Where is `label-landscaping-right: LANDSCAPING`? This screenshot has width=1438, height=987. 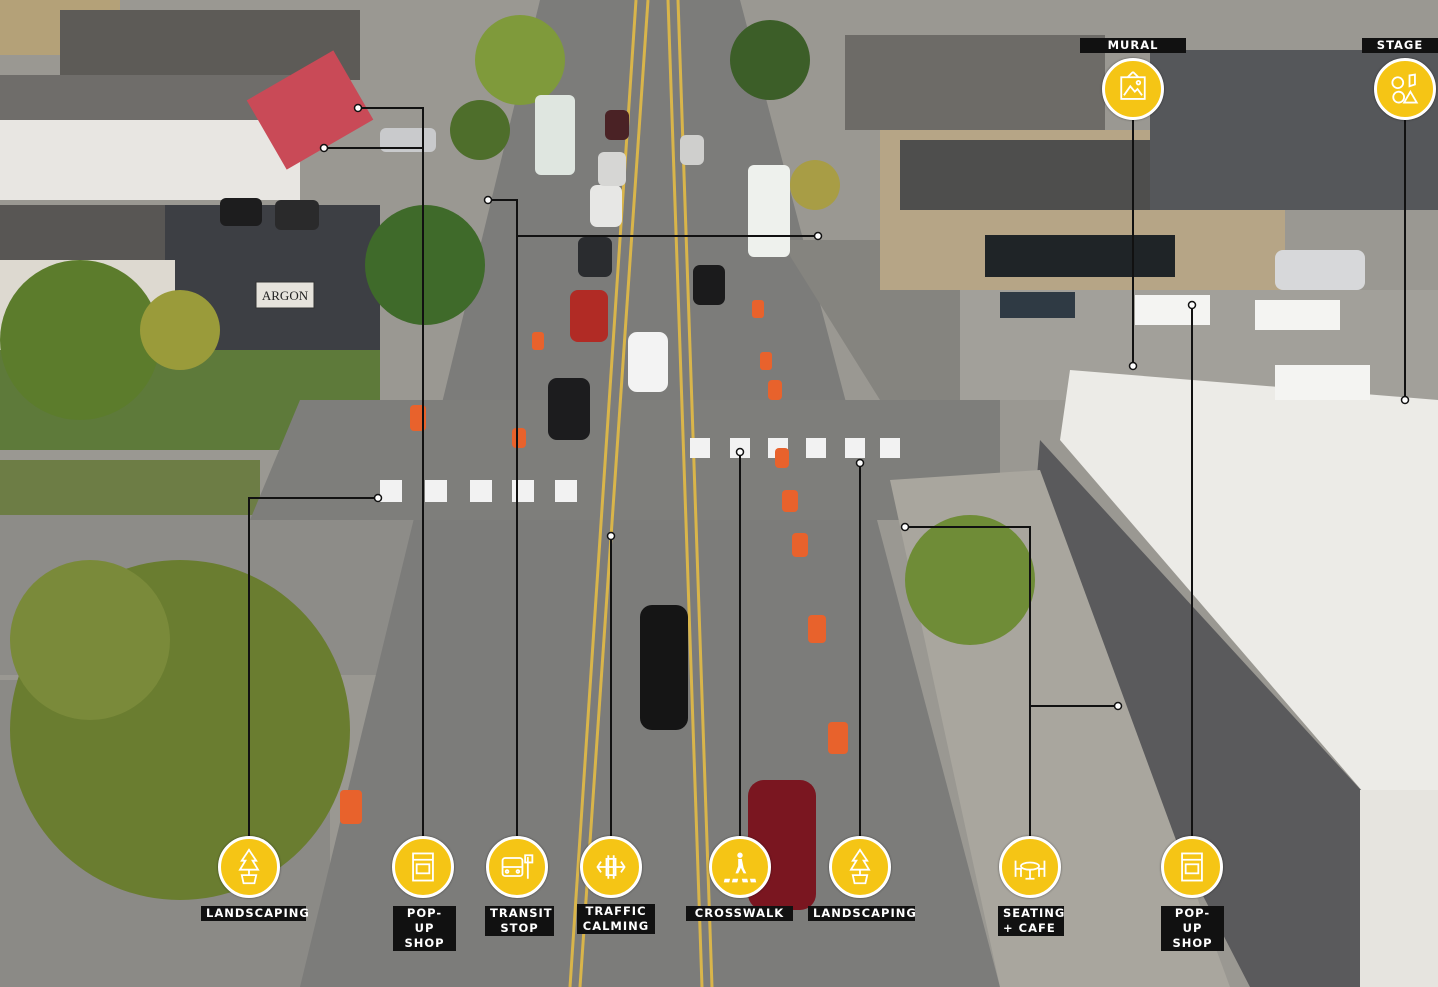
label-landscaping-right: LANDSCAPING is located at coordinates (862, 913).